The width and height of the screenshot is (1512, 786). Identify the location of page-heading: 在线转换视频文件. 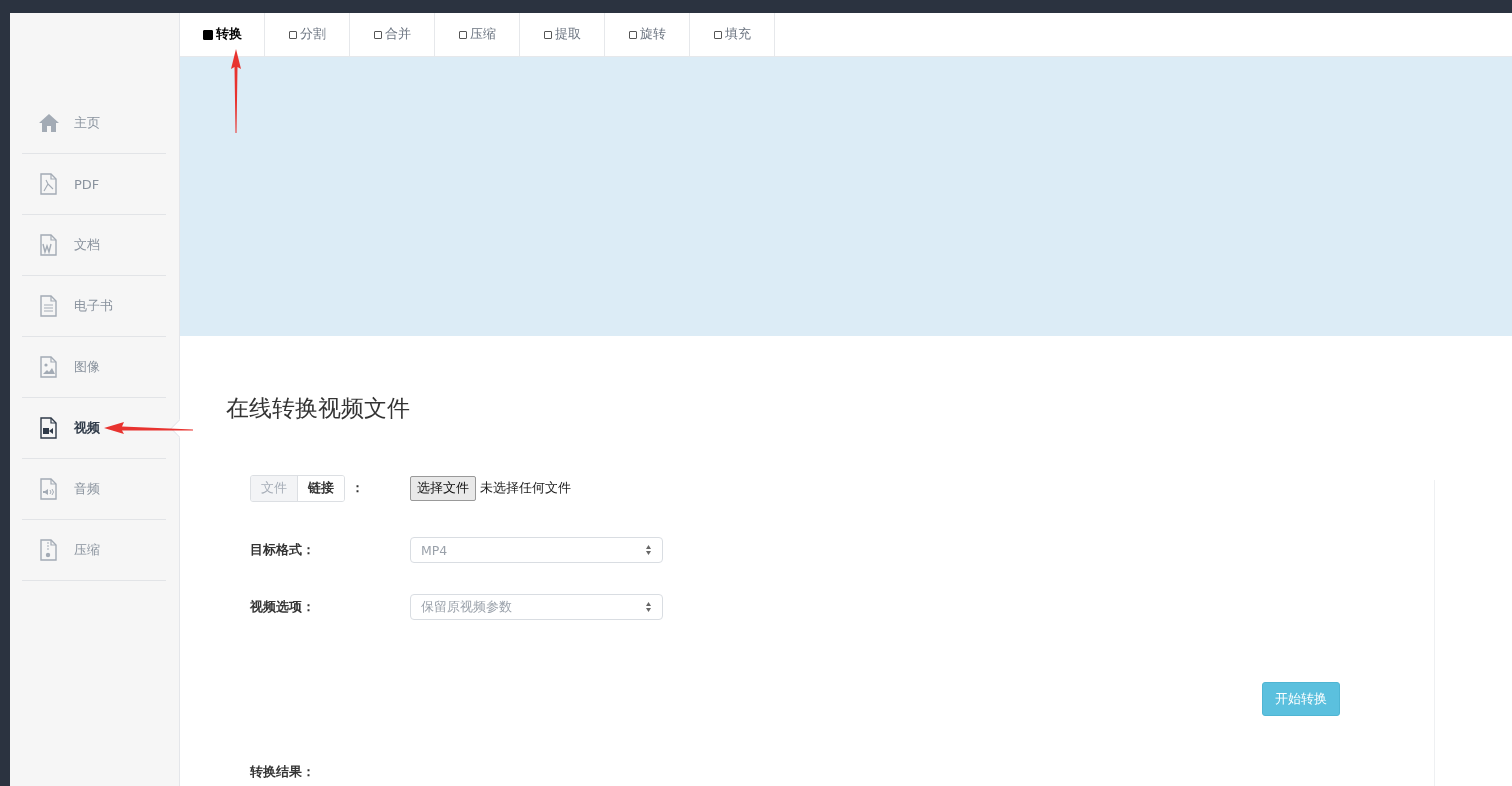
(318, 408).